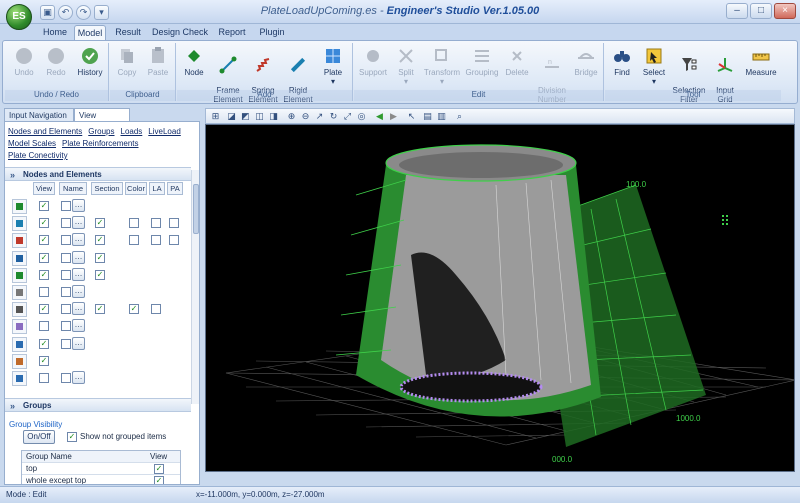 The image size is (800, 503). I want to click on view-iso-icon: ◨, so click(273, 116).